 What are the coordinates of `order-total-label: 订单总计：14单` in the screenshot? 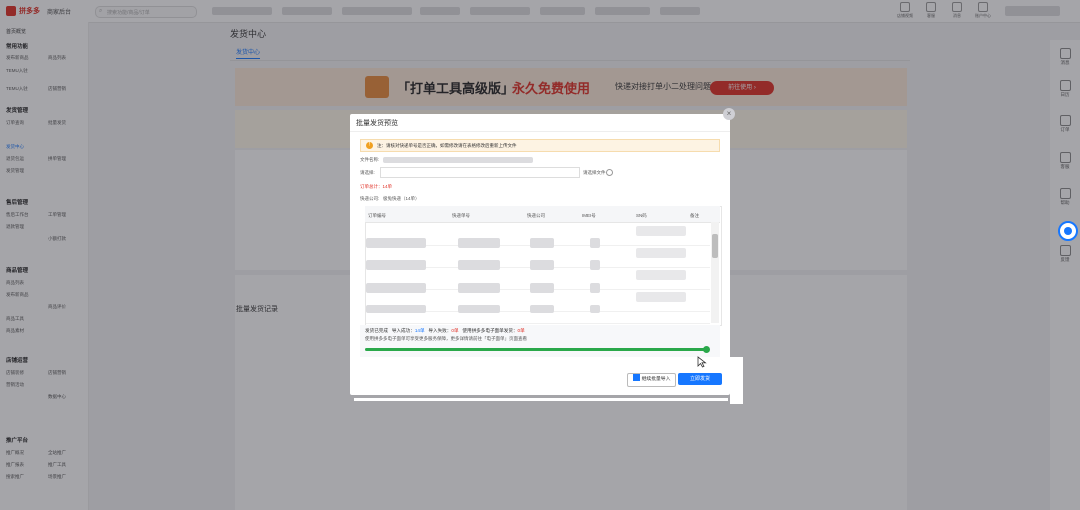 It's located at (376, 186).